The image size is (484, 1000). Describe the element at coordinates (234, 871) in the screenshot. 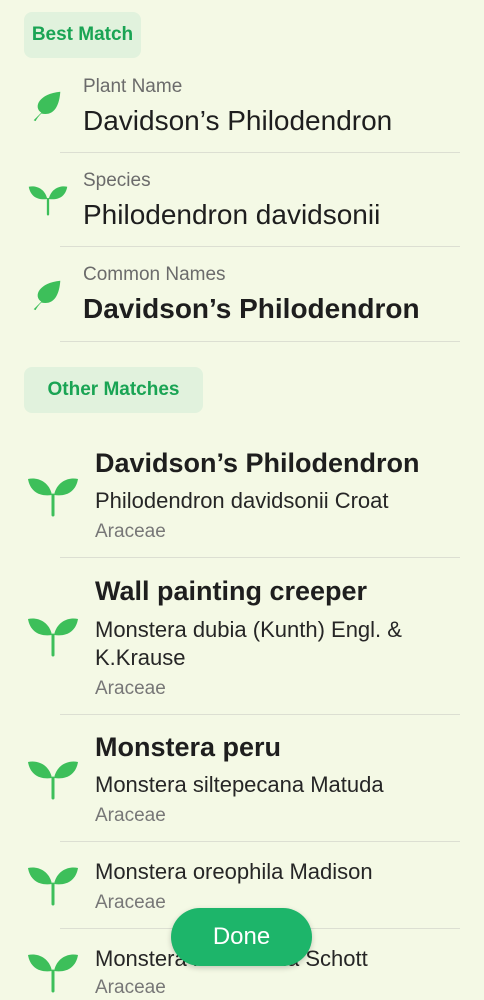

I see `match-scientific-name: Monstera oreophila Madison` at that location.